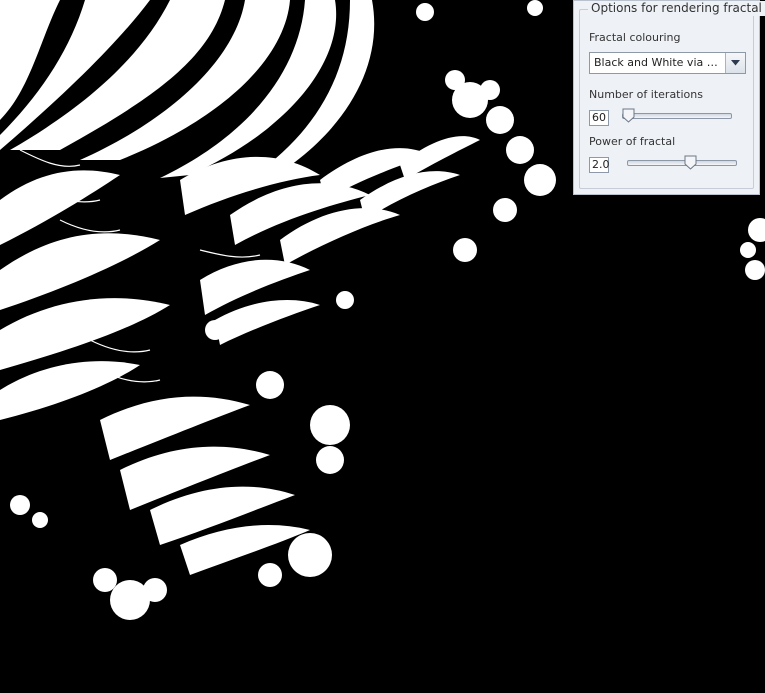  I want to click on power-label: Power of fractal, so click(632, 141).